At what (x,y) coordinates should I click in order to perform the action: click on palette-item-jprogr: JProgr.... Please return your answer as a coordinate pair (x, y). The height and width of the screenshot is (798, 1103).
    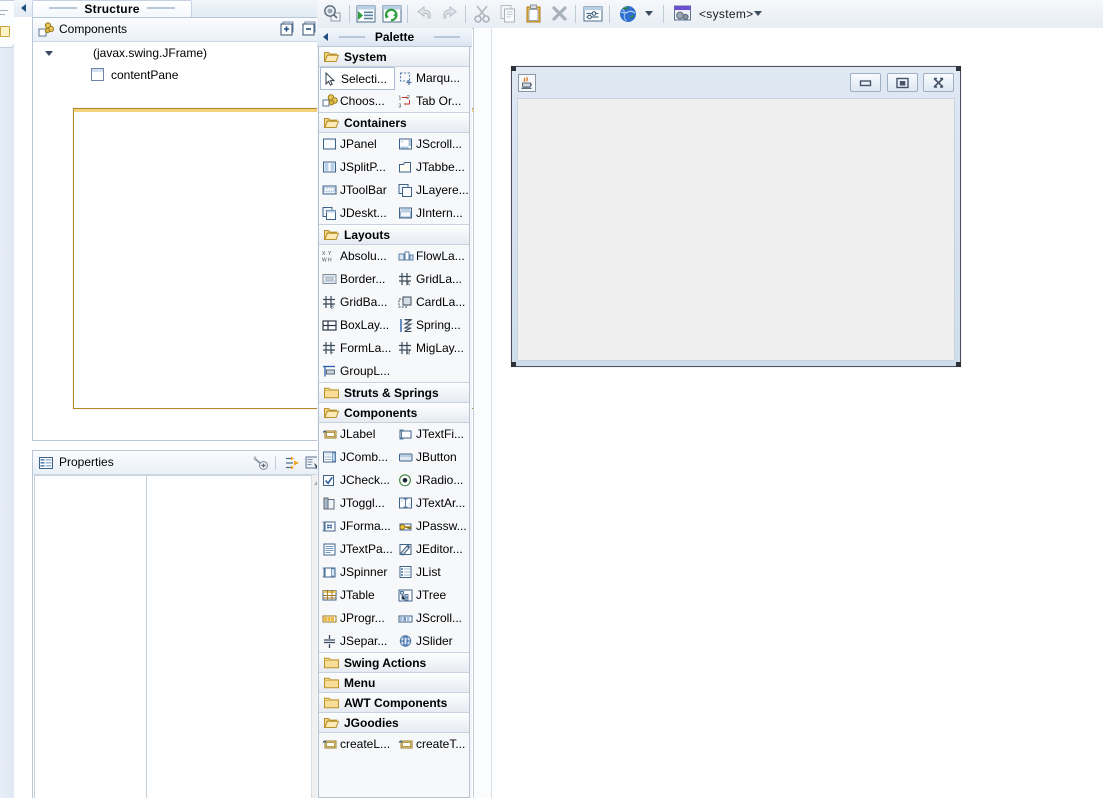
    Looking at the image, I should click on (357, 618).